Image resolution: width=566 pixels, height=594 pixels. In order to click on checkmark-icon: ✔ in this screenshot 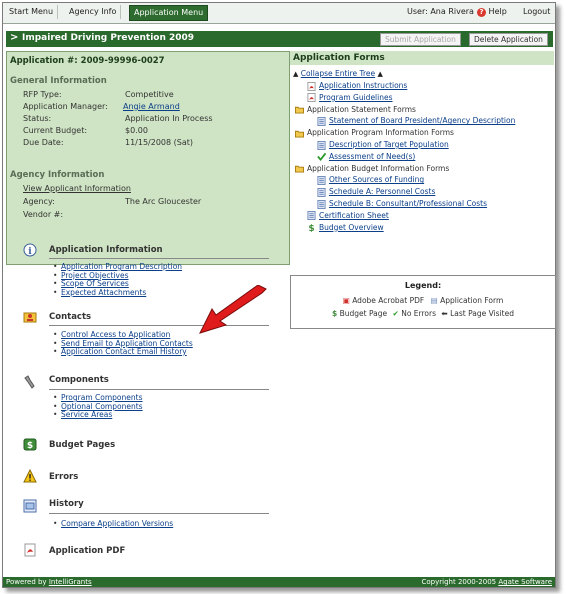, I will do `click(395, 313)`.